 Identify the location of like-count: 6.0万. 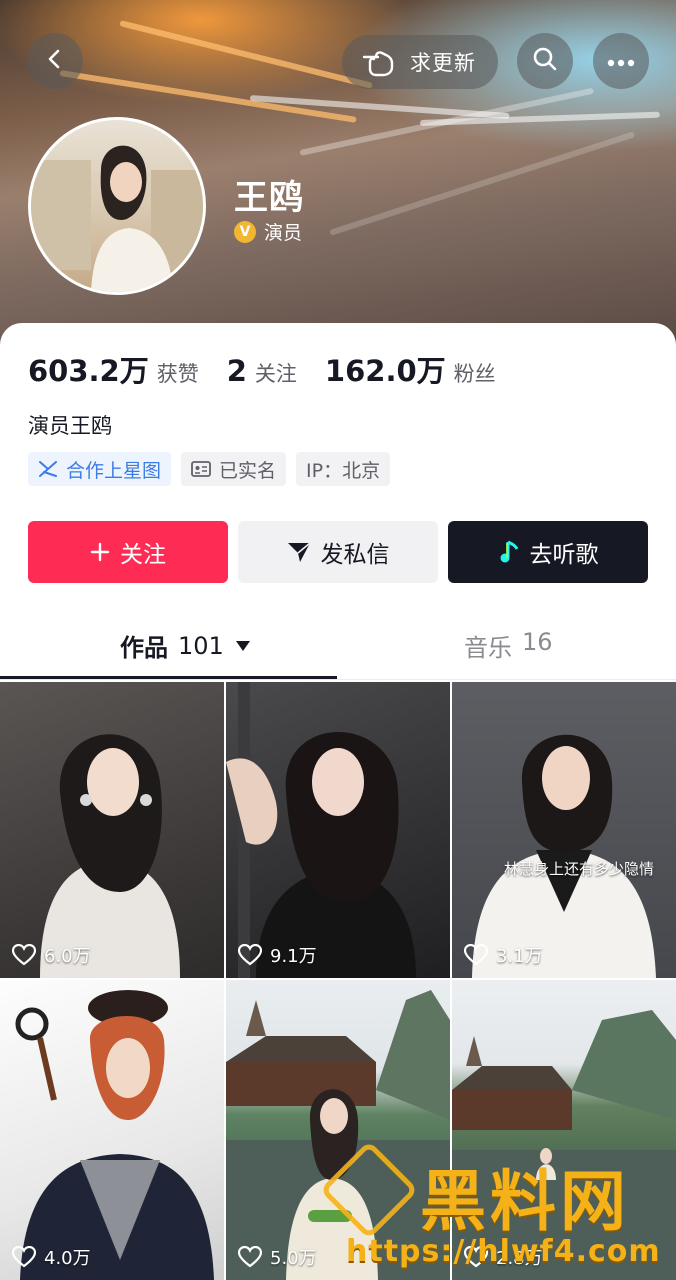
(51, 955).